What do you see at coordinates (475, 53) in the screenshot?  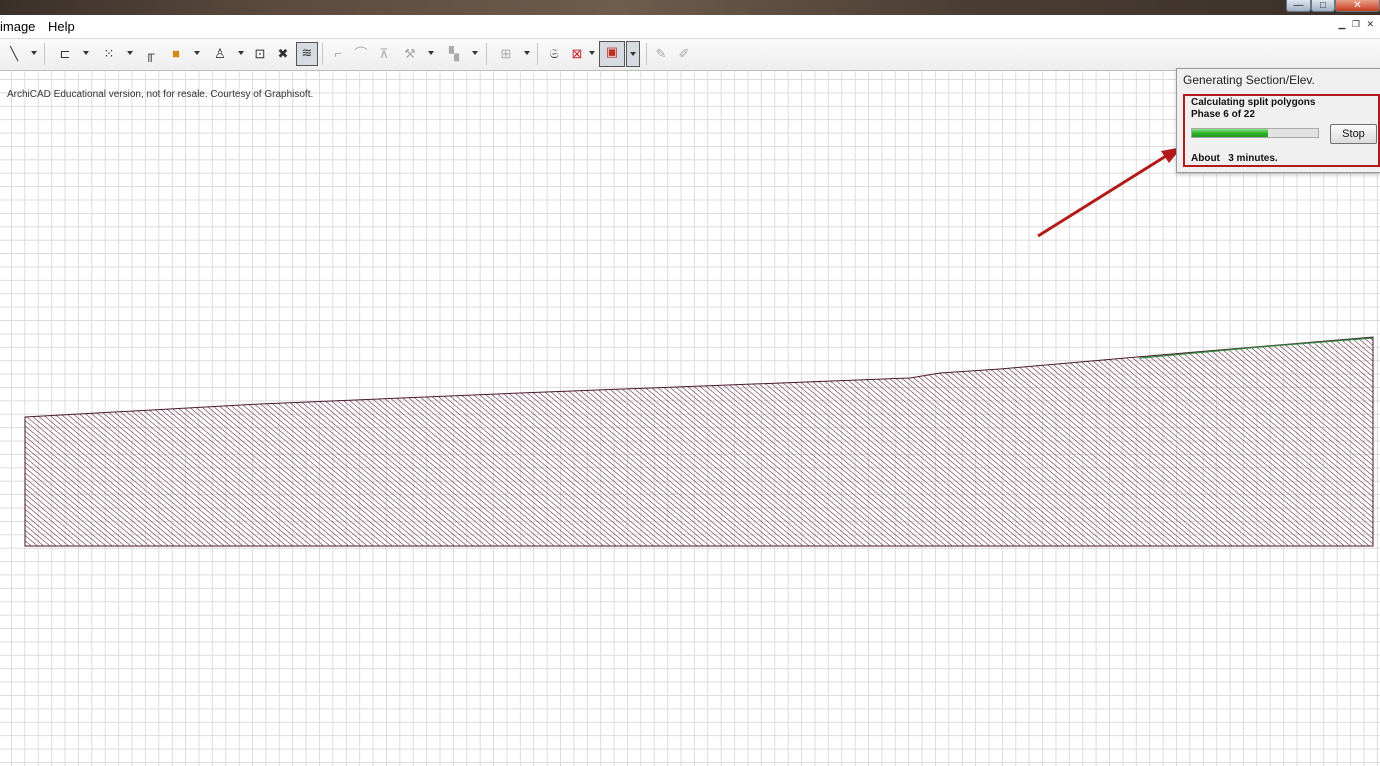 I see `group-dropdown` at bounding box center [475, 53].